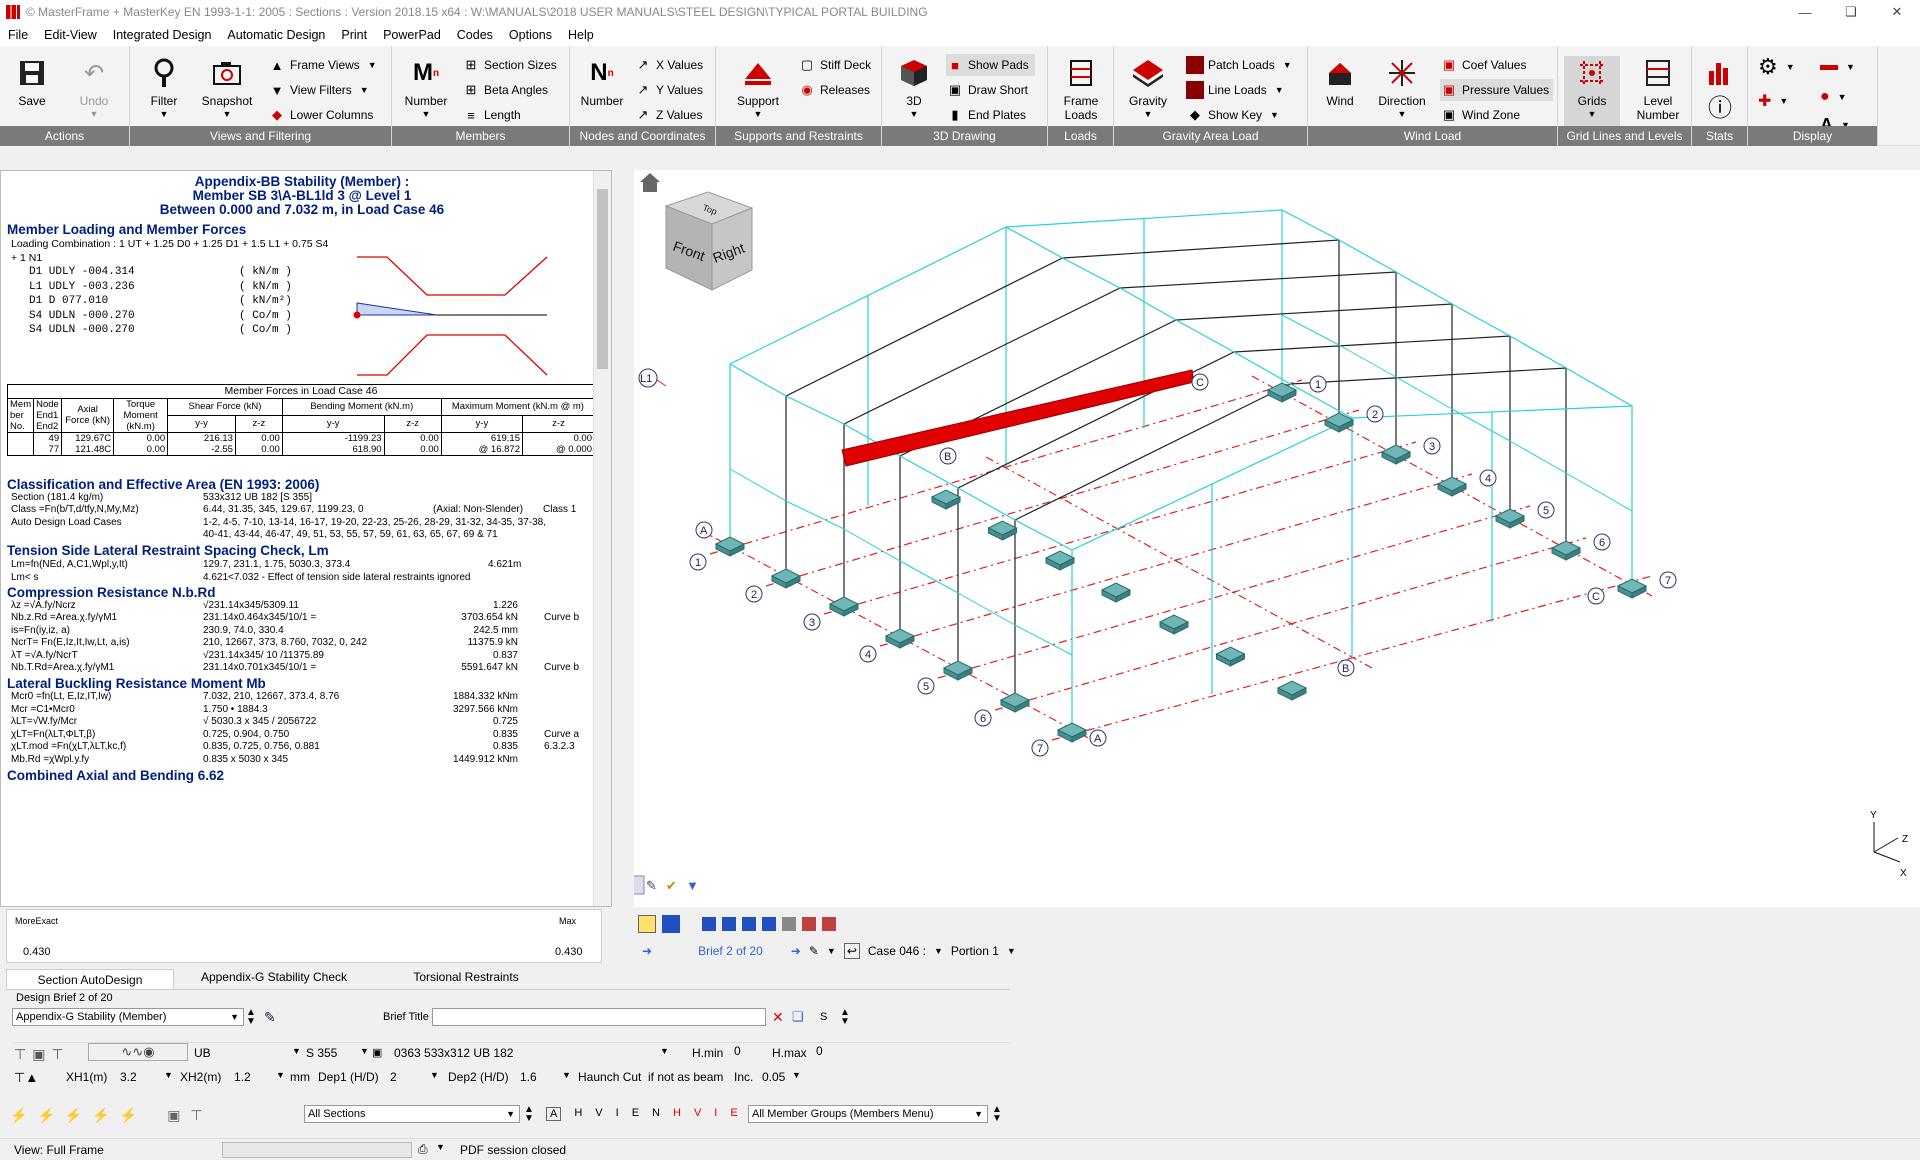  What do you see at coordinates (276, 35) in the screenshot?
I see `menu-automatic-design: Automatic Design` at bounding box center [276, 35].